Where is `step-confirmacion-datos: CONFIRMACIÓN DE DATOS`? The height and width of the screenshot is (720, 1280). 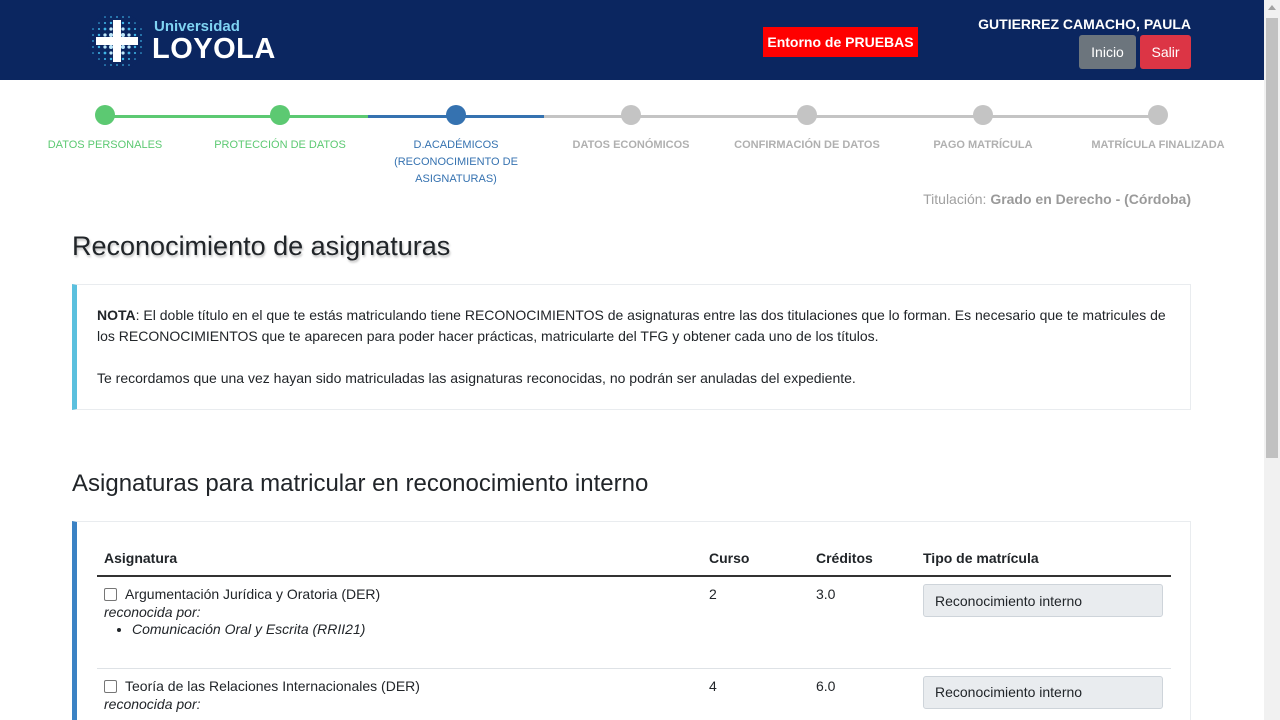
step-confirmacion-datos: CONFIRMACIÓN DE DATOS is located at coordinates (807, 129).